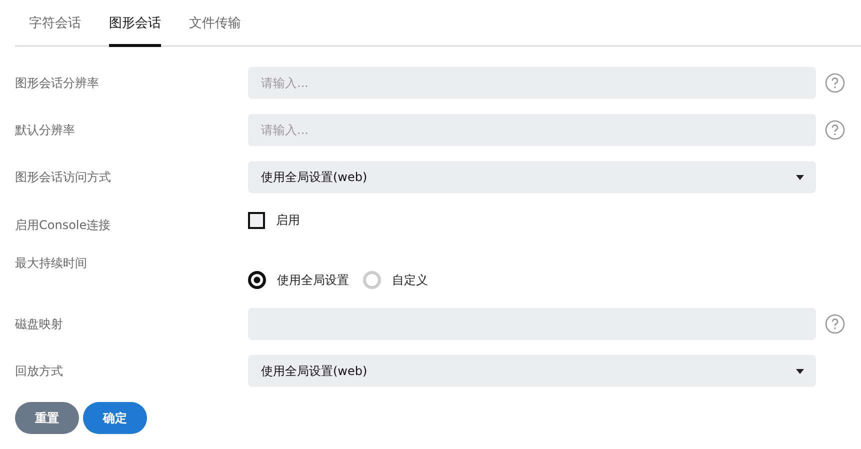  I want to click on radio-label: 使用全局设置, so click(313, 280).